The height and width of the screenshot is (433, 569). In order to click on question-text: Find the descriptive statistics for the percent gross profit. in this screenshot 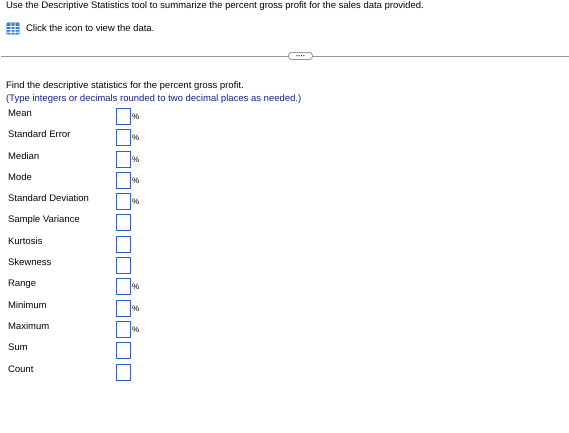, I will do `click(125, 85)`.